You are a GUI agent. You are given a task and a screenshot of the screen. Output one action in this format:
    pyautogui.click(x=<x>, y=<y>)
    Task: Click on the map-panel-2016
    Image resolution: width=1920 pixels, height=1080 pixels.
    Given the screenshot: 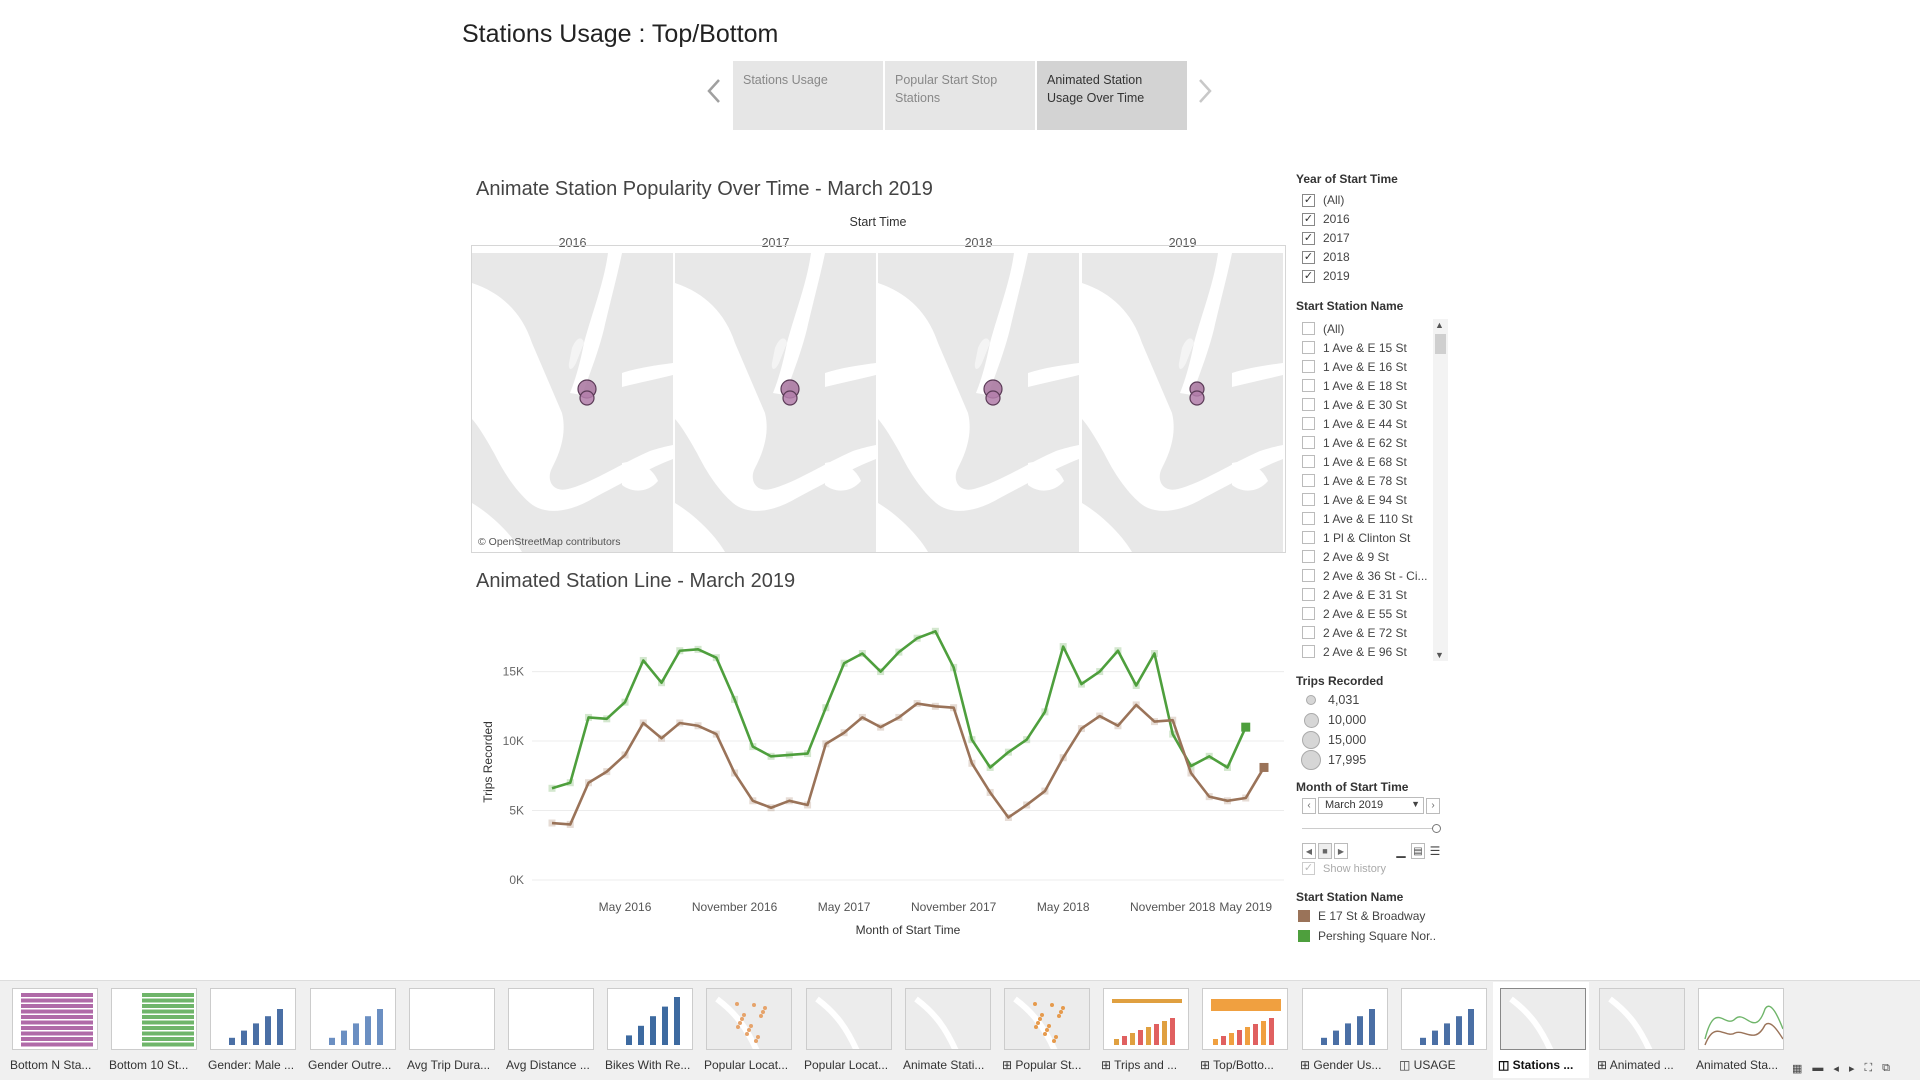 What is the action you would take?
    pyautogui.click(x=572, y=402)
    